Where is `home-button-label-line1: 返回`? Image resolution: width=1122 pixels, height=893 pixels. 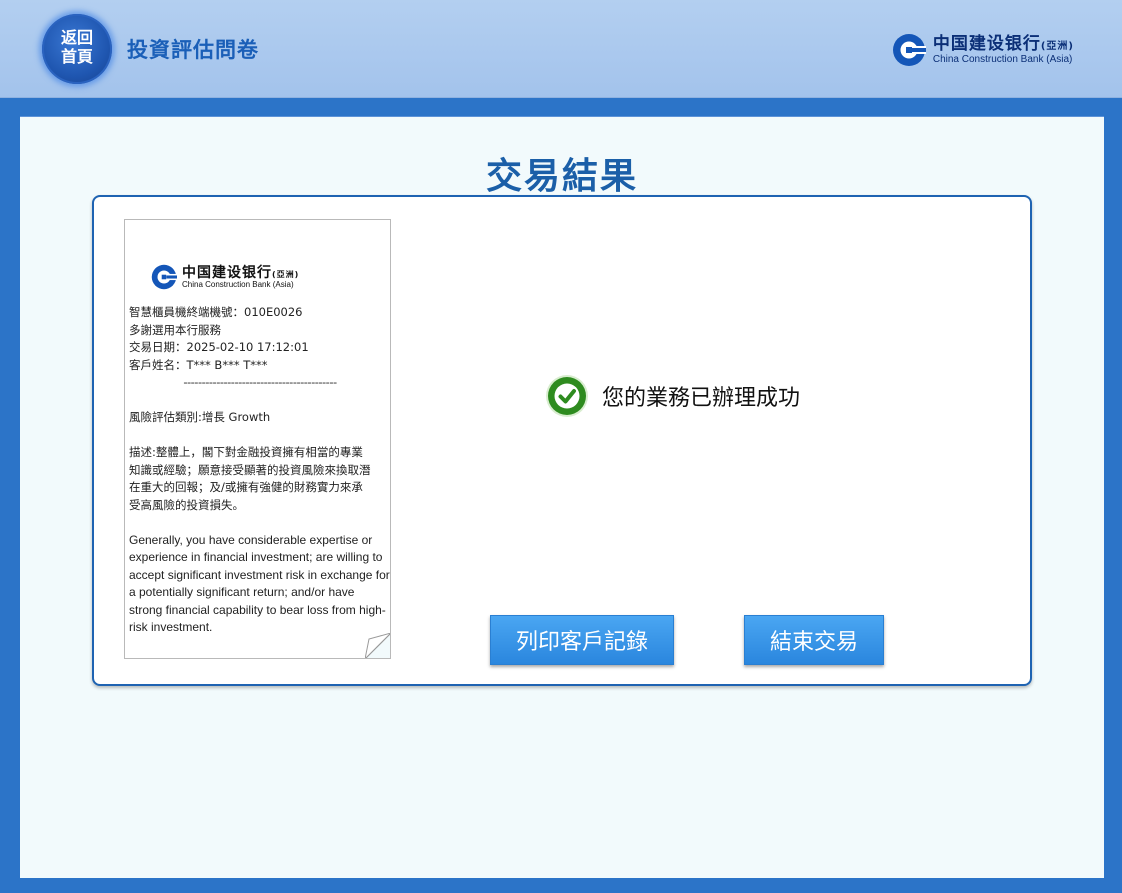
home-button-label-line1: 返回 is located at coordinates (76, 37).